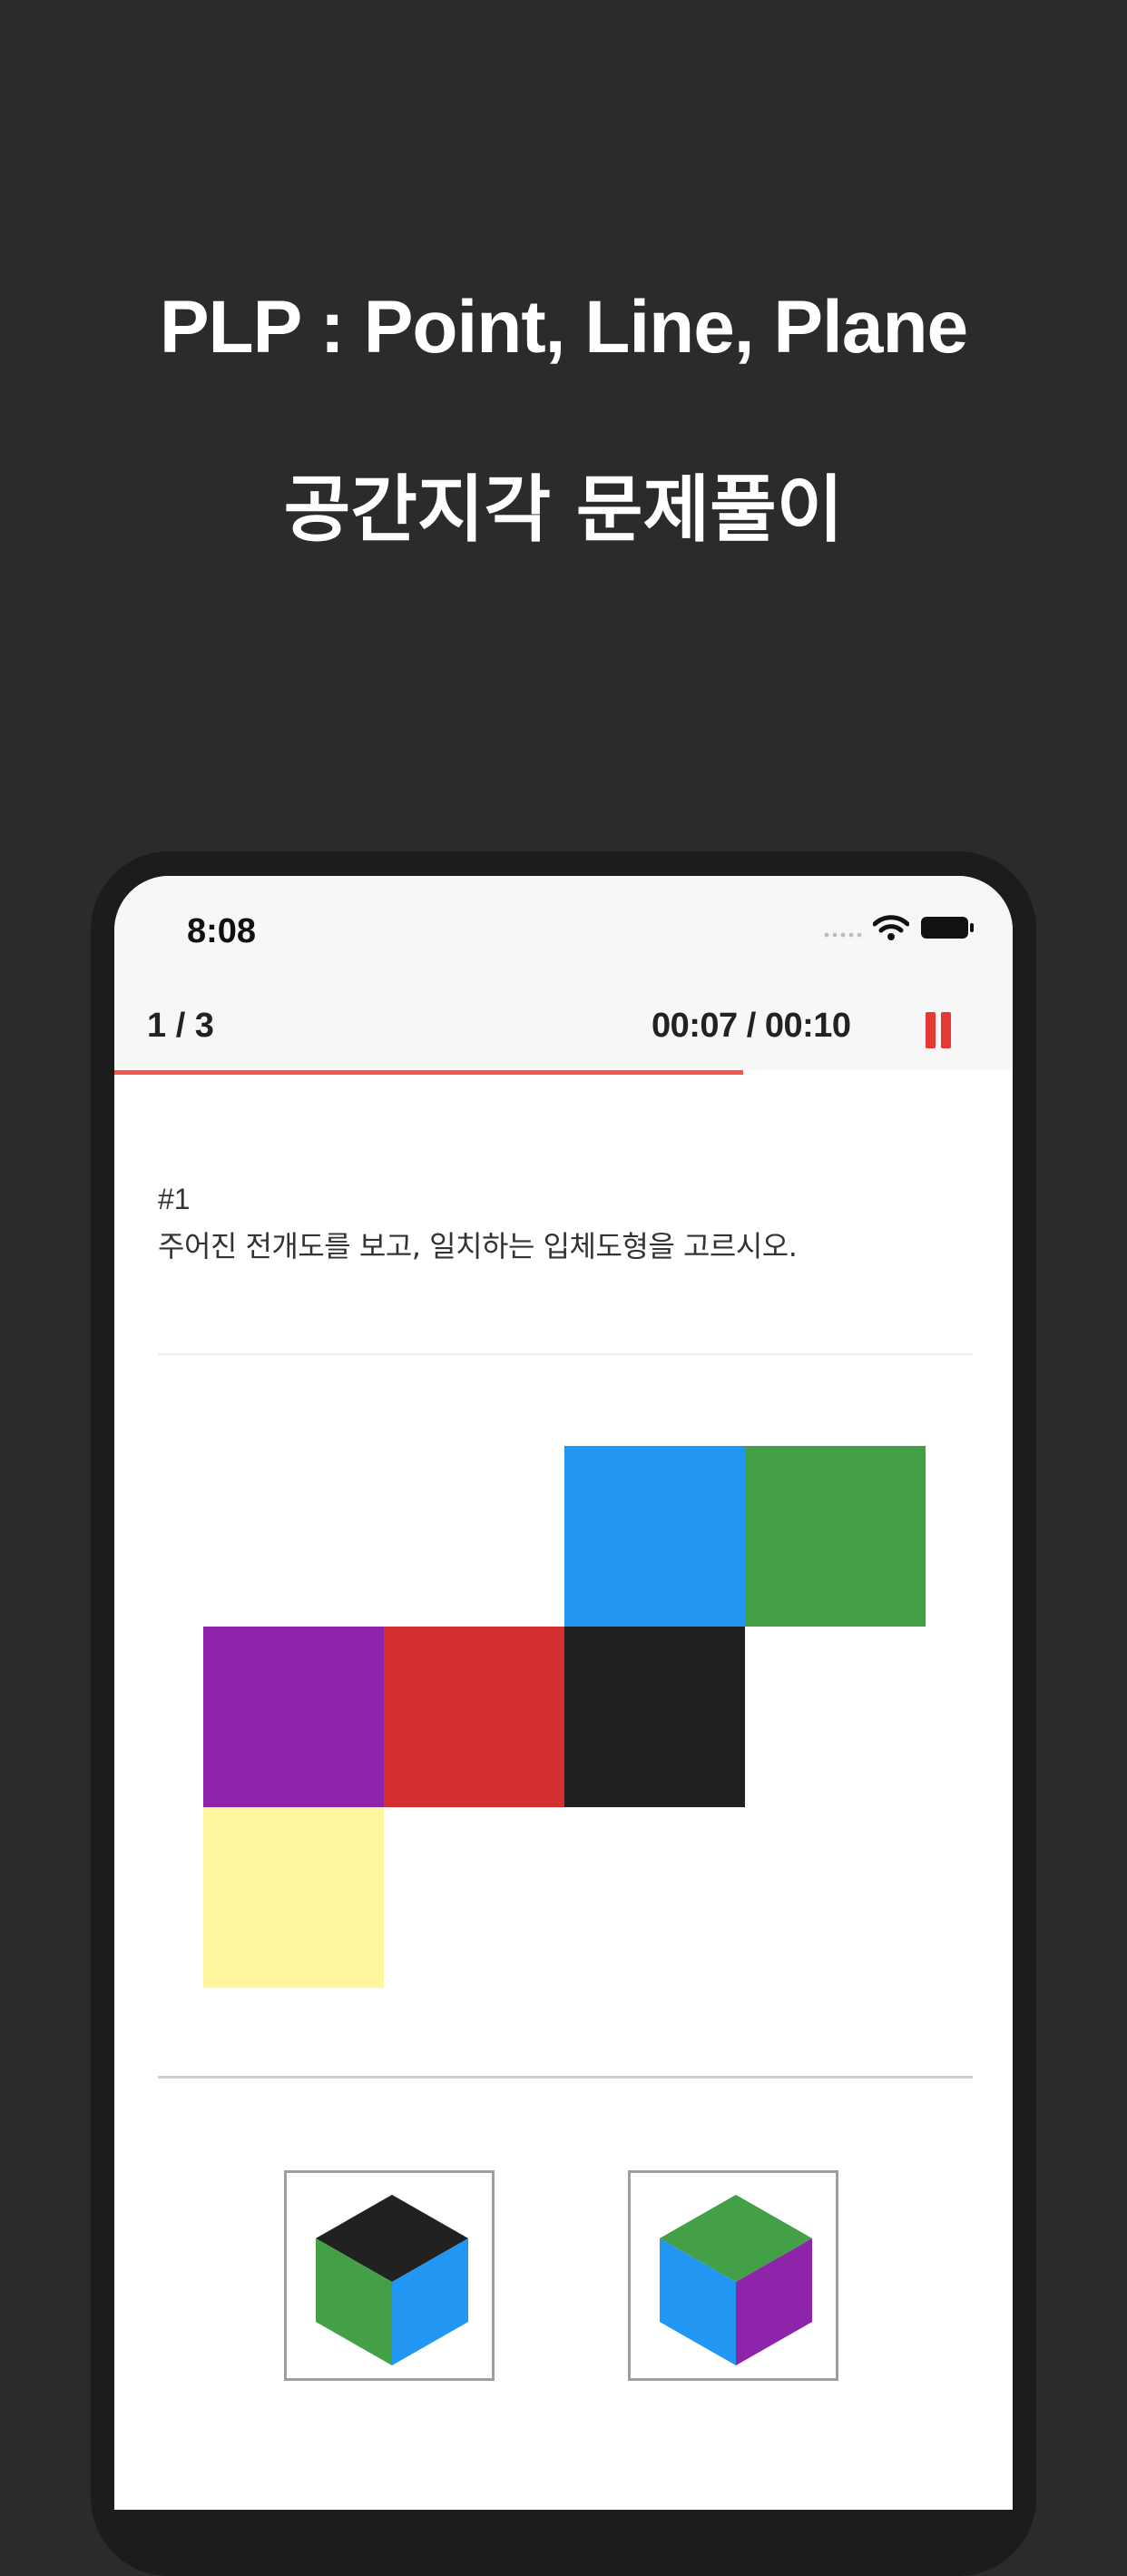 Image resolution: width=1127 pixels, height=2576 pixels. What do you see at coordinates (565, 2077) in the screenshot?
I see `divider` at bounding box center [565, 2077].